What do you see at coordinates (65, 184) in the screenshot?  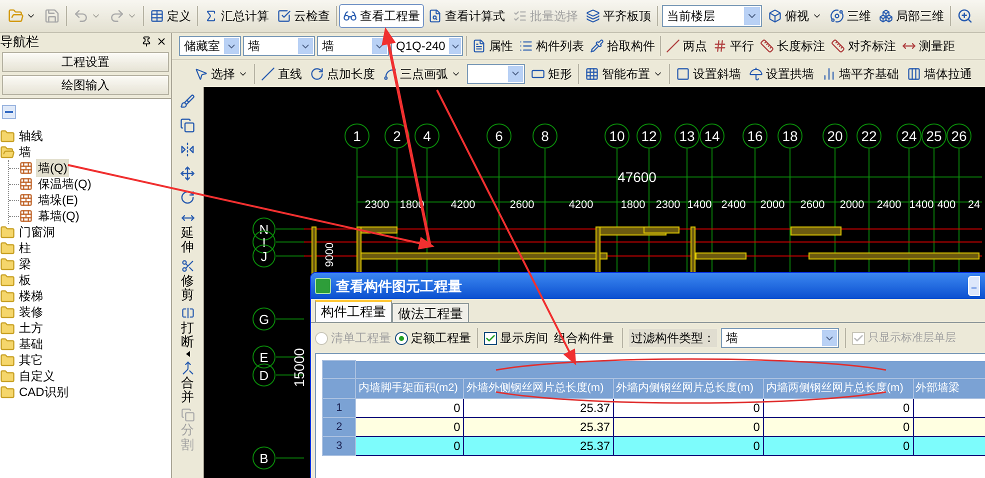 I see `tree-item: 保温墙(Q)` at bounding box center [65, 184].